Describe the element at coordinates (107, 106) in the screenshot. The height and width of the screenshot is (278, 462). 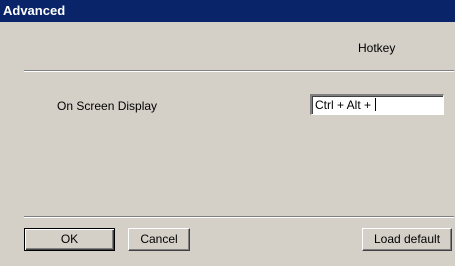
I see `on-screen-display-label: On Screen Display` at that location.